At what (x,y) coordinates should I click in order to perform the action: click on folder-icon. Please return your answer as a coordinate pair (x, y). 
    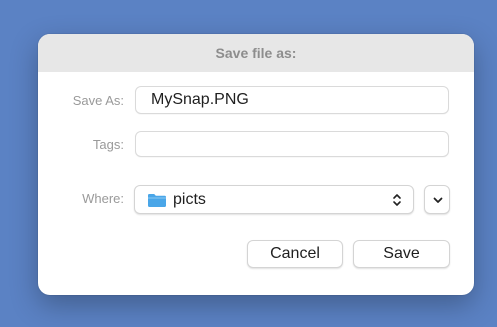
    Looking at the image, I should click on (157, 200).